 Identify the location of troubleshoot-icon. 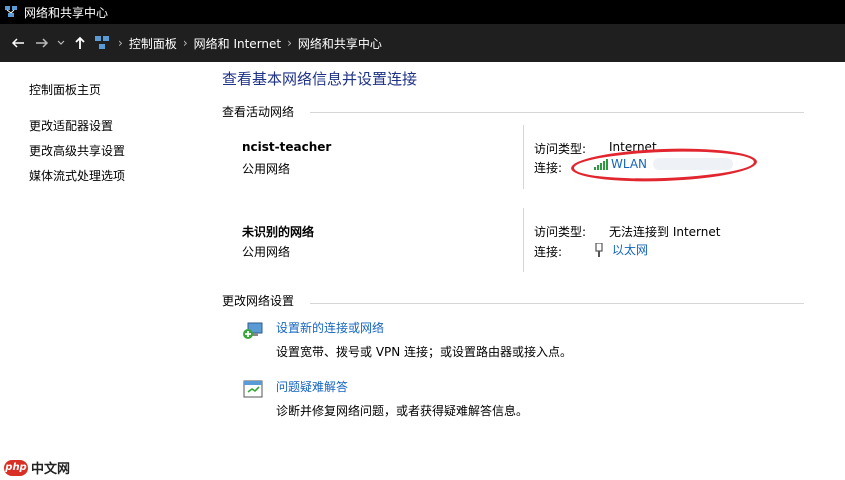
(253, 389).